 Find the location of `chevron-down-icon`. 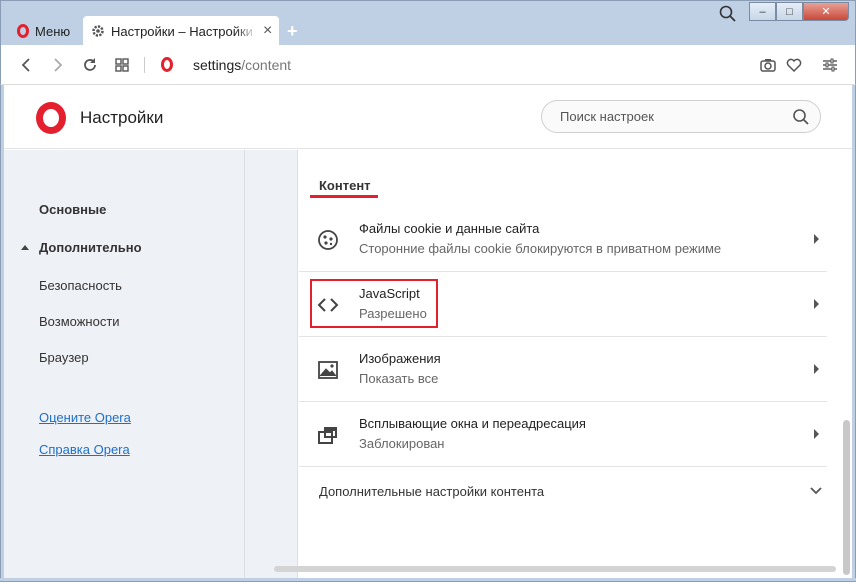

chevron-down-icon is located at coordinates (816, 491).